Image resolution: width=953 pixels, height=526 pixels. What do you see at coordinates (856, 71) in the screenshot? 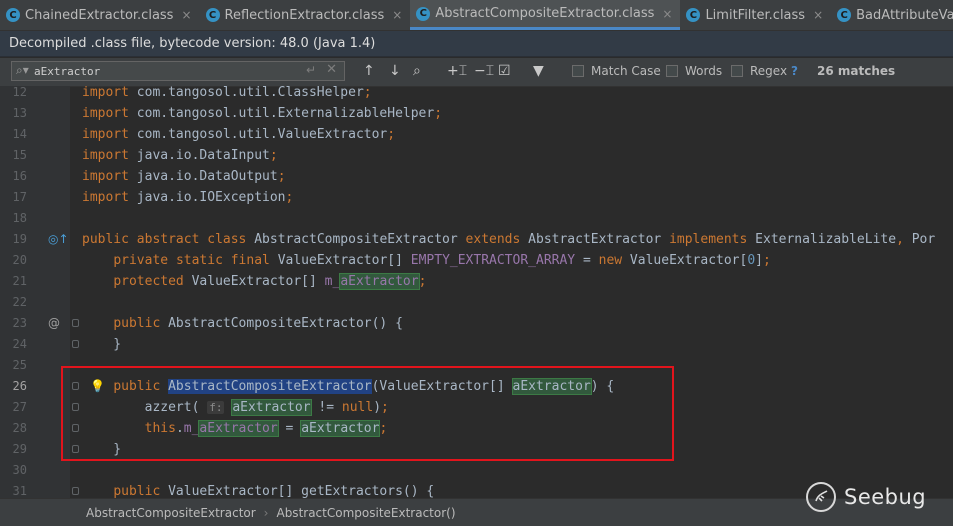
I see `match-count: 26 matches` at bounding box center [856, 71].